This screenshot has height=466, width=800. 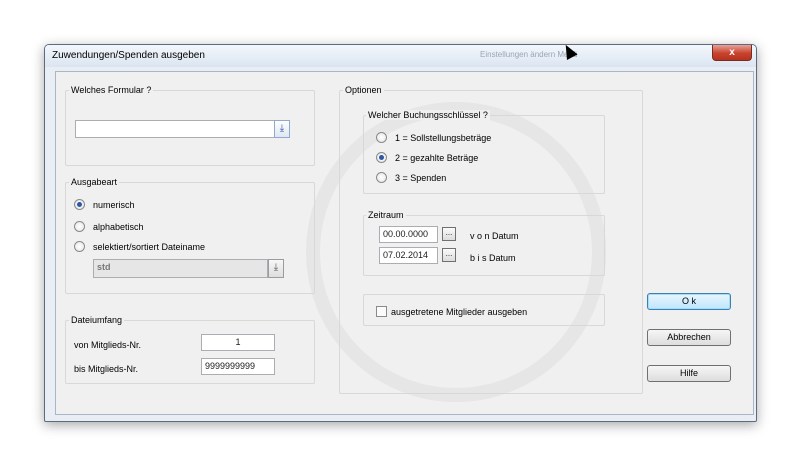 I want to click on radio-spenden-label: 3 = Spenden, so click(x=421, y=178).